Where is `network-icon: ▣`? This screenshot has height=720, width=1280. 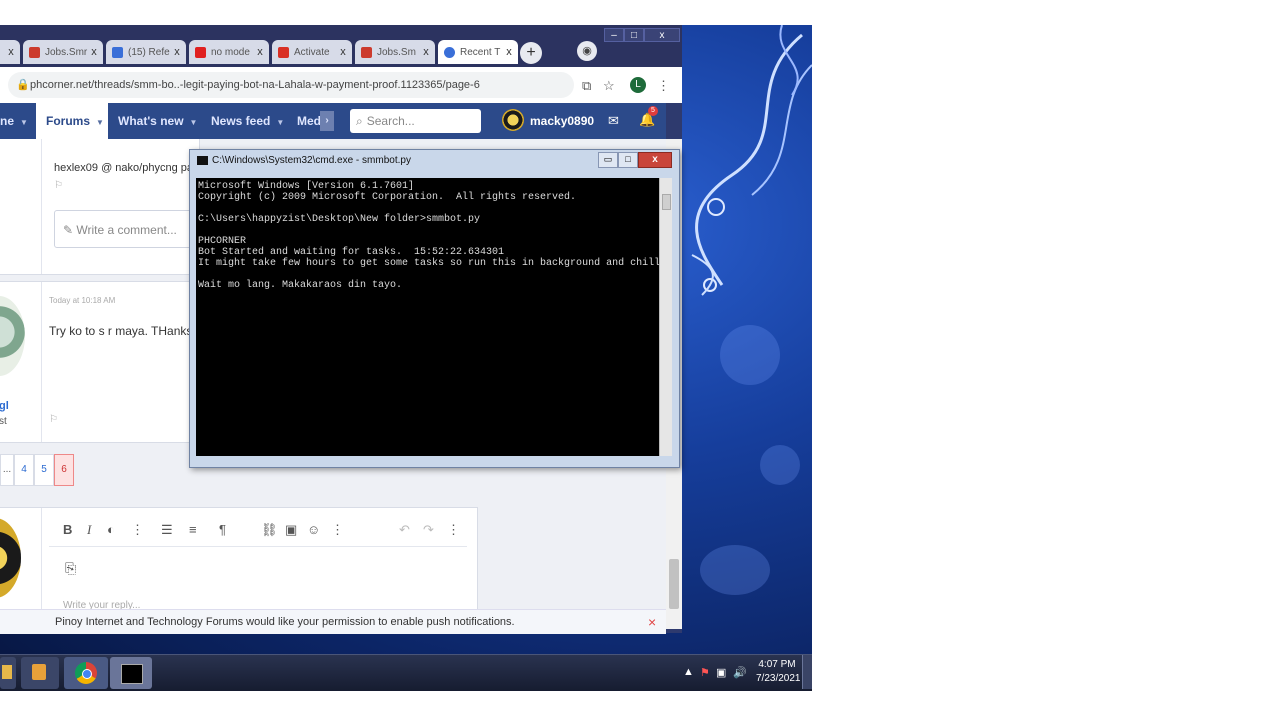
network-icon: ▣ is located at coordinates (721, 672).